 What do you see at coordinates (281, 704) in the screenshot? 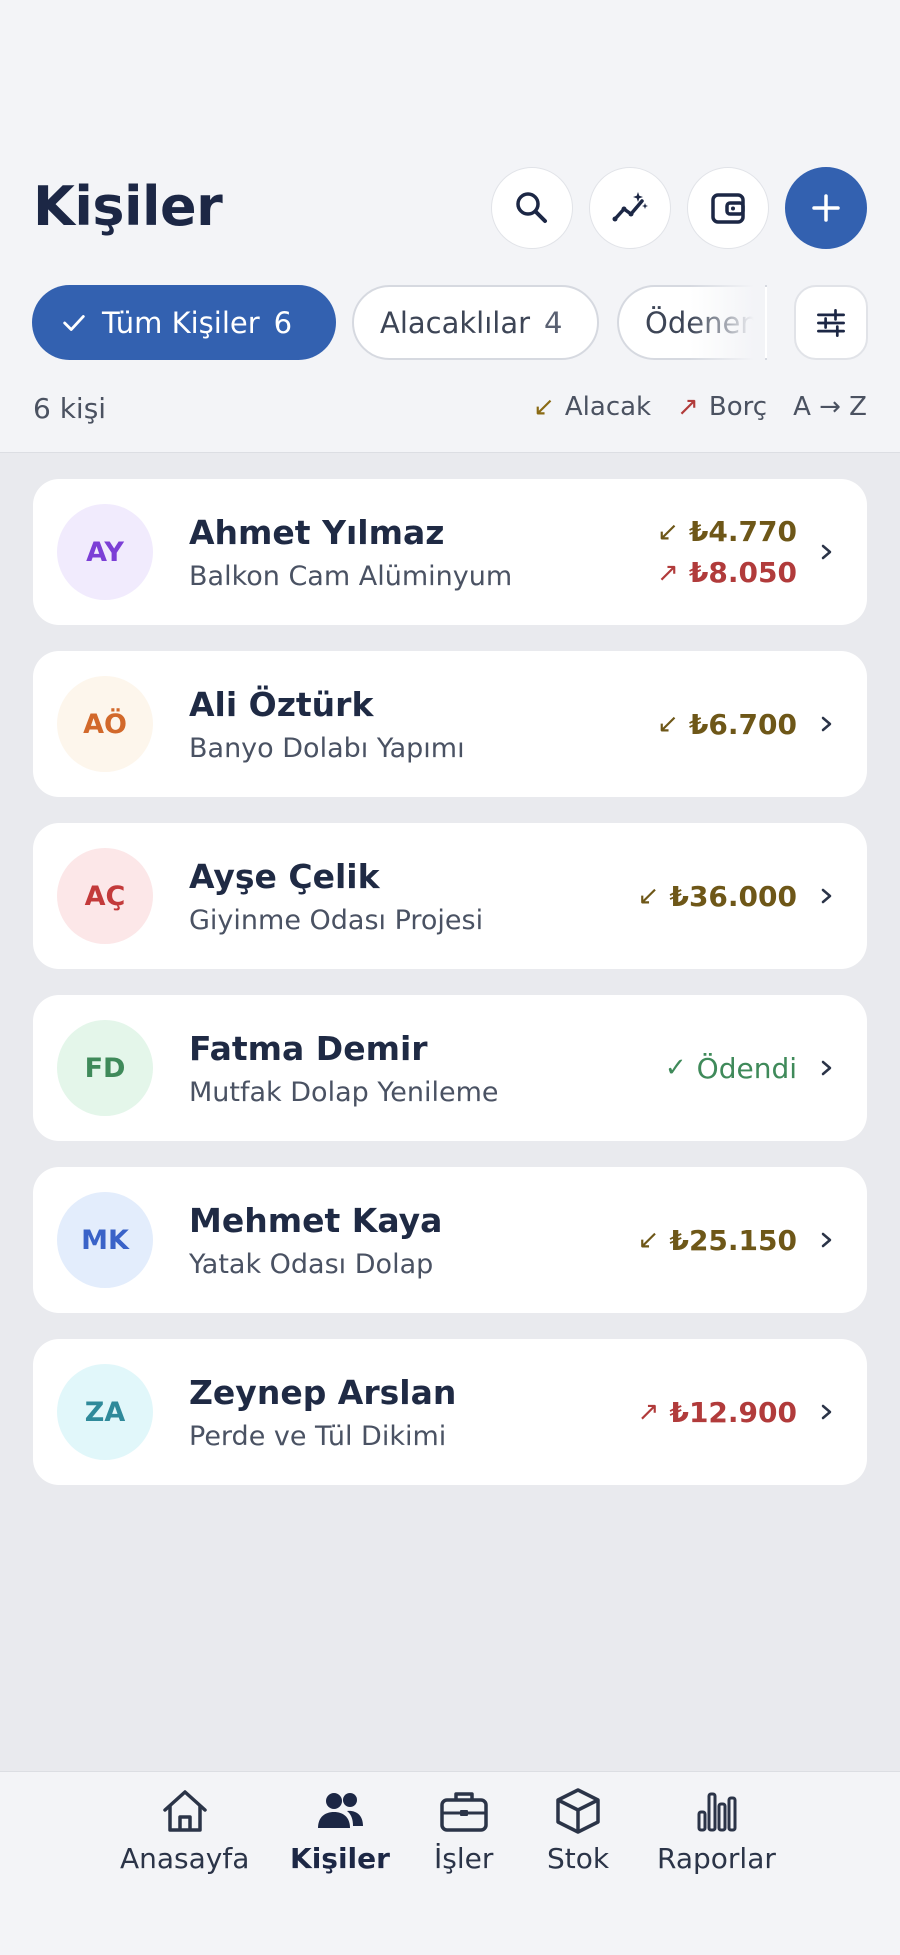
I see `contact-name: Ali Öztürk` at bounding box center [281, 704].